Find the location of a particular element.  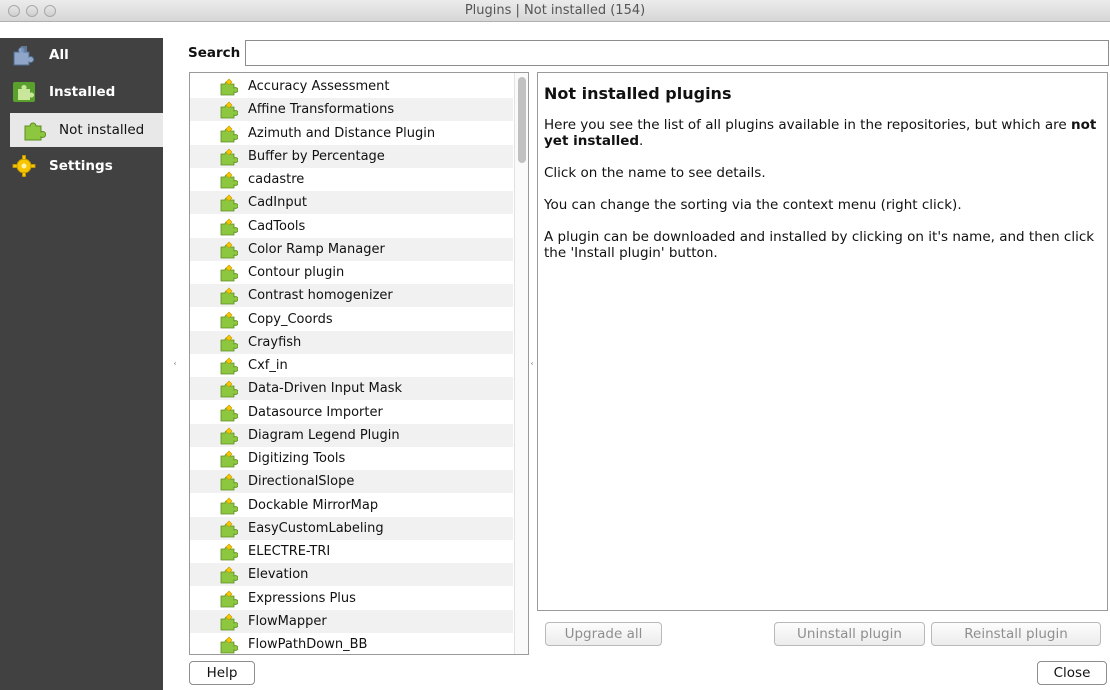

list-item: Diagram Legend Plugin is located at coordinates (351, 435).